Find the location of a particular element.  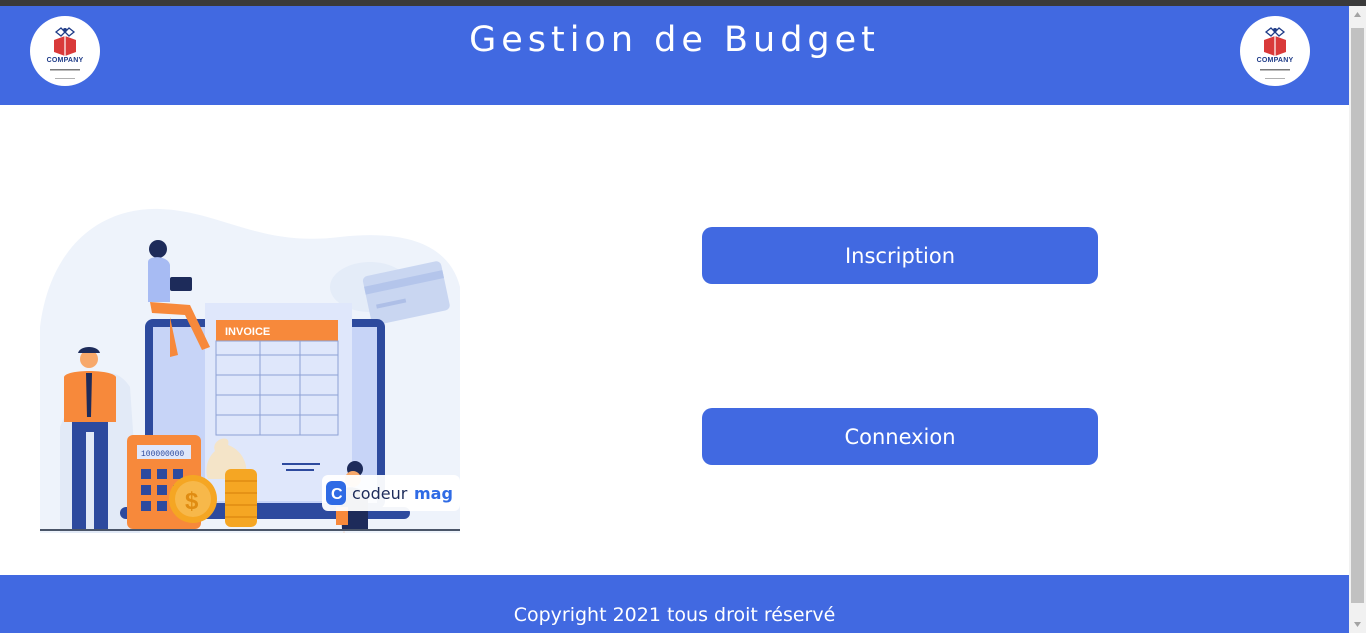

brand-text-accent: mag is located at coordinates (433, 493).